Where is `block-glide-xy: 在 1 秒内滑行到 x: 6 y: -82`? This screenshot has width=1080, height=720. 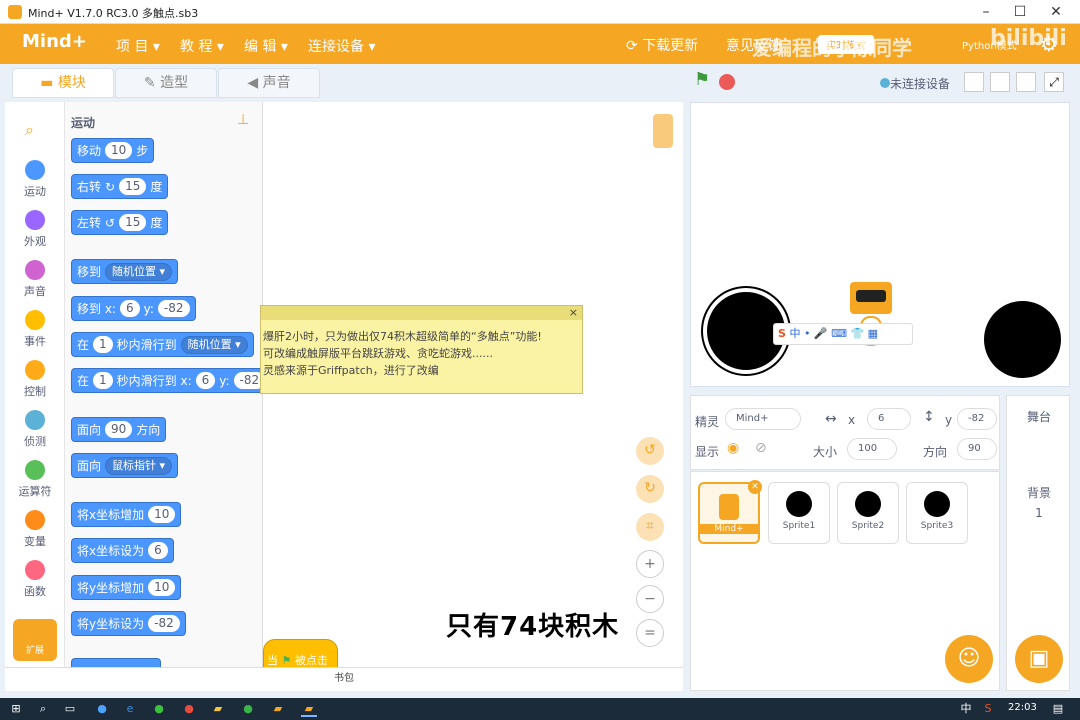 block-glide-xy: 在 1 秒内滑行到 x: 6 y: -82 is located at coordinates (166, 380).